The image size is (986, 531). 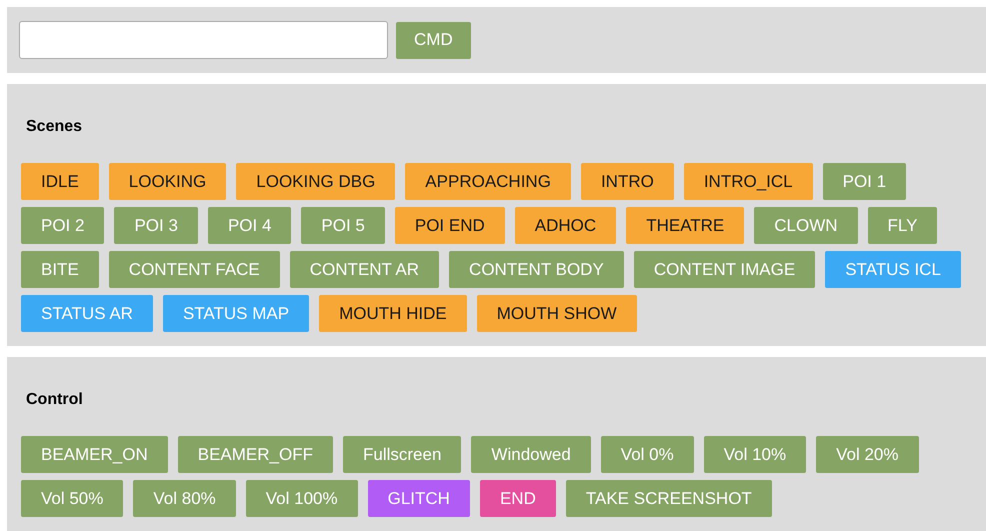 What do you see at coordinates (250, 225) in the screenshot?
I see `scene-button: POI 4` at bounding box center [250, 225].